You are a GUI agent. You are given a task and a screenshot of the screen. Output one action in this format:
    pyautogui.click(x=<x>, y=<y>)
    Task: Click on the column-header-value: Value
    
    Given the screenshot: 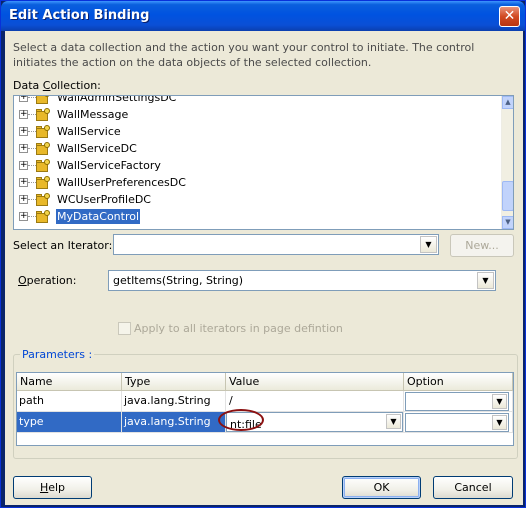 What is the action you would take?
    pyautogui.click(x=315, y=382)
    